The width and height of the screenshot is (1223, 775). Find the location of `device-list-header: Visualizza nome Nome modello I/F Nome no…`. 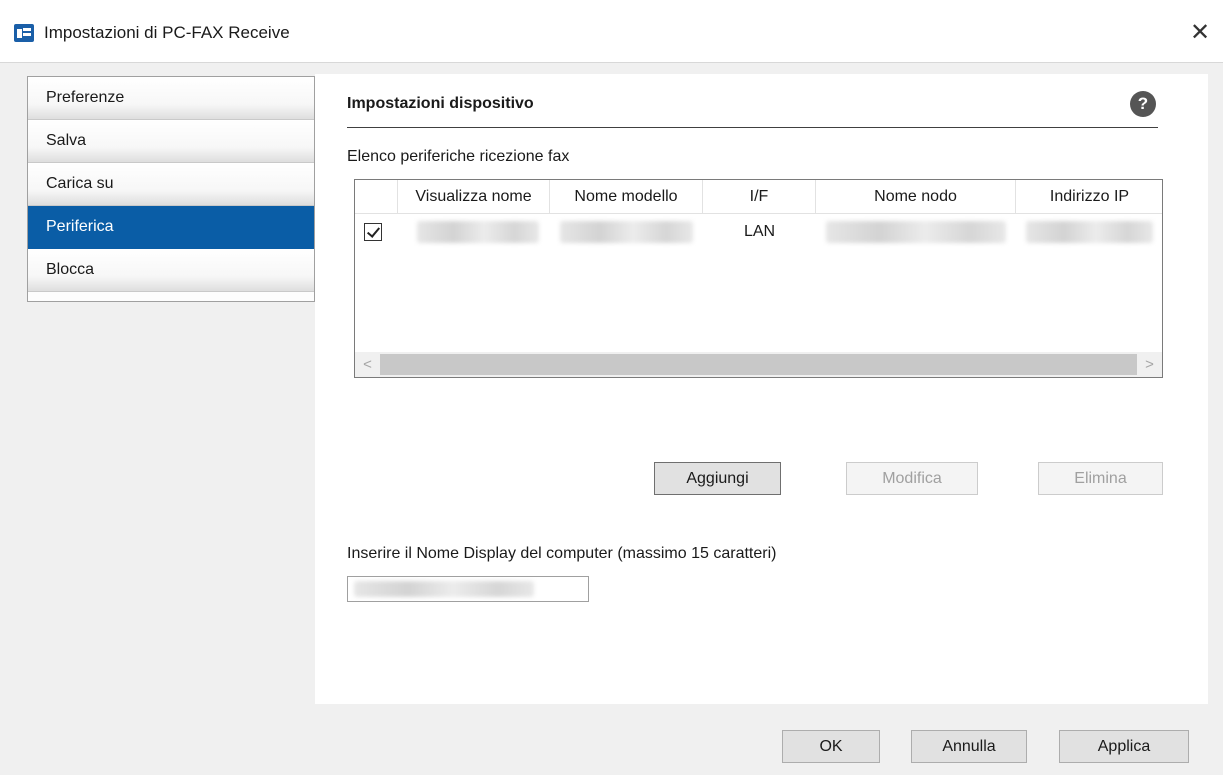

device-list-header: Visualizza nome Nome modello I/F Nome no… is located at coordinates (758, 197).